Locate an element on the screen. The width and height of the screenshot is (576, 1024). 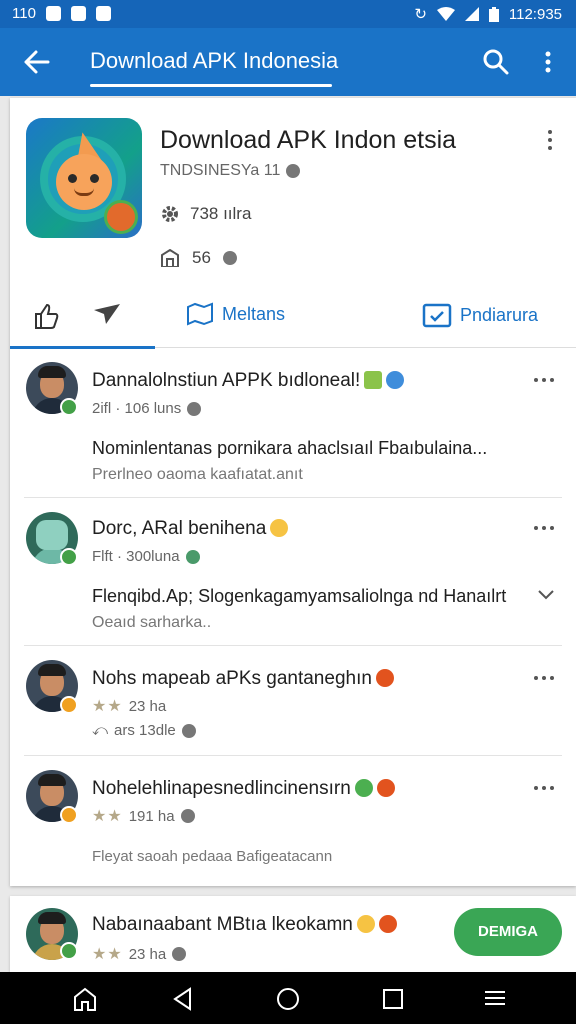
check-emoji-icon is located at coordinates (373, 380).